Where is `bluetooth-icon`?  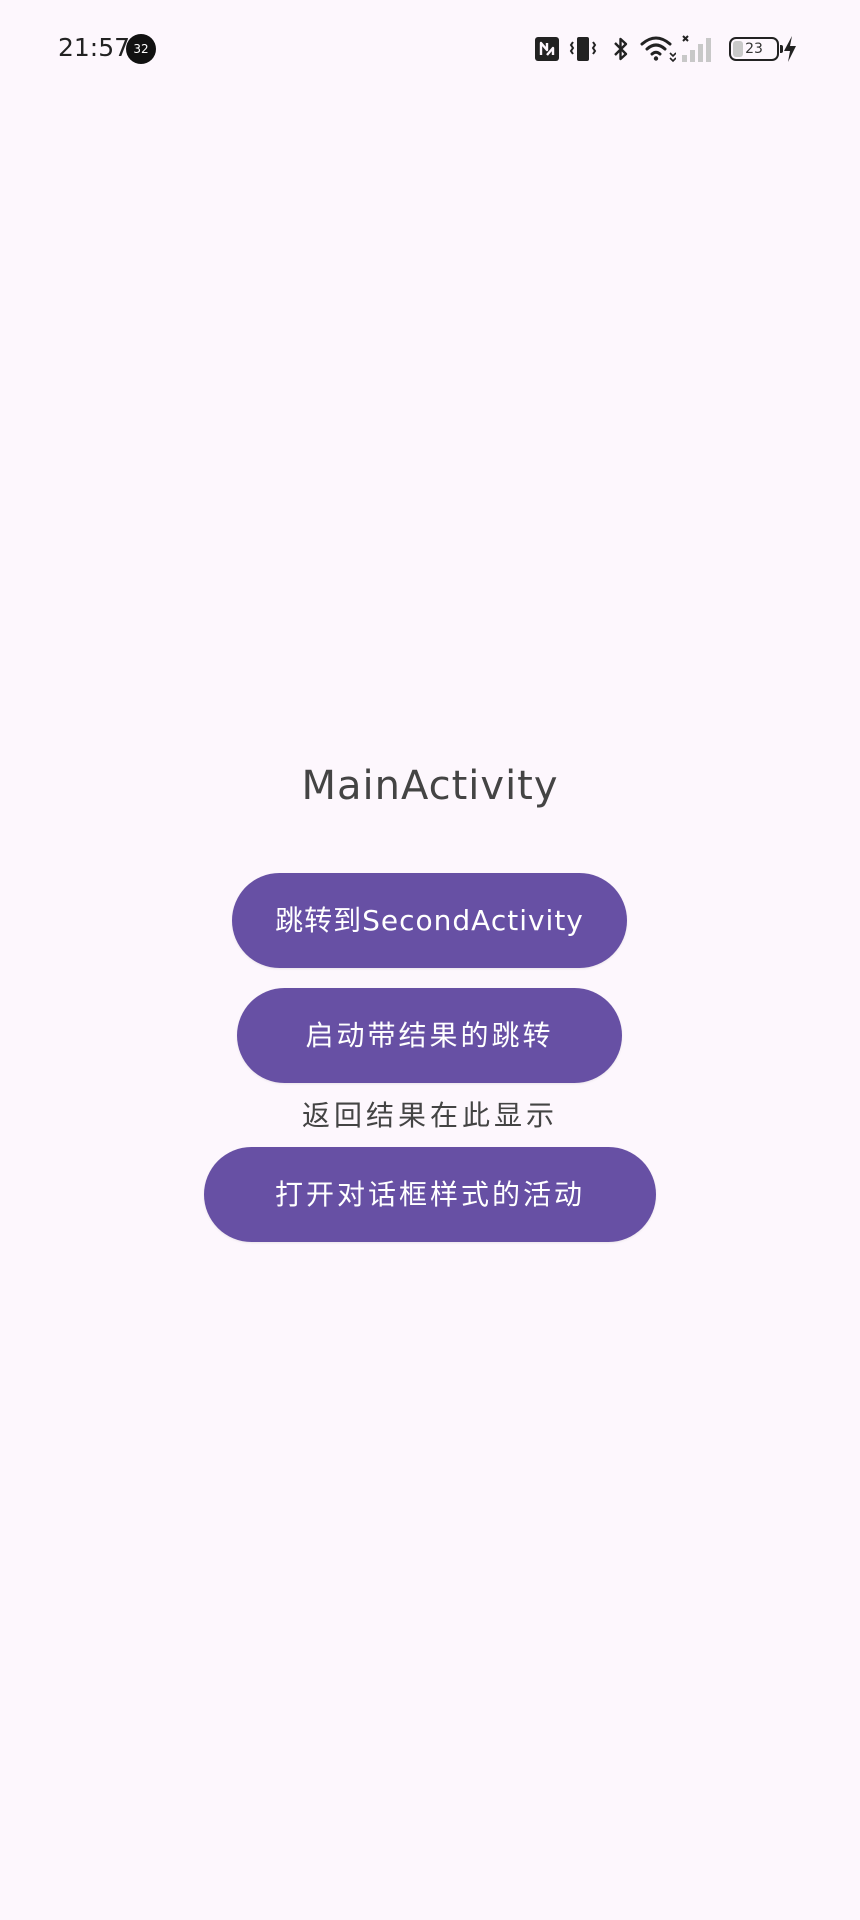 bluetooth-icon is located at coordinates (621, 49).